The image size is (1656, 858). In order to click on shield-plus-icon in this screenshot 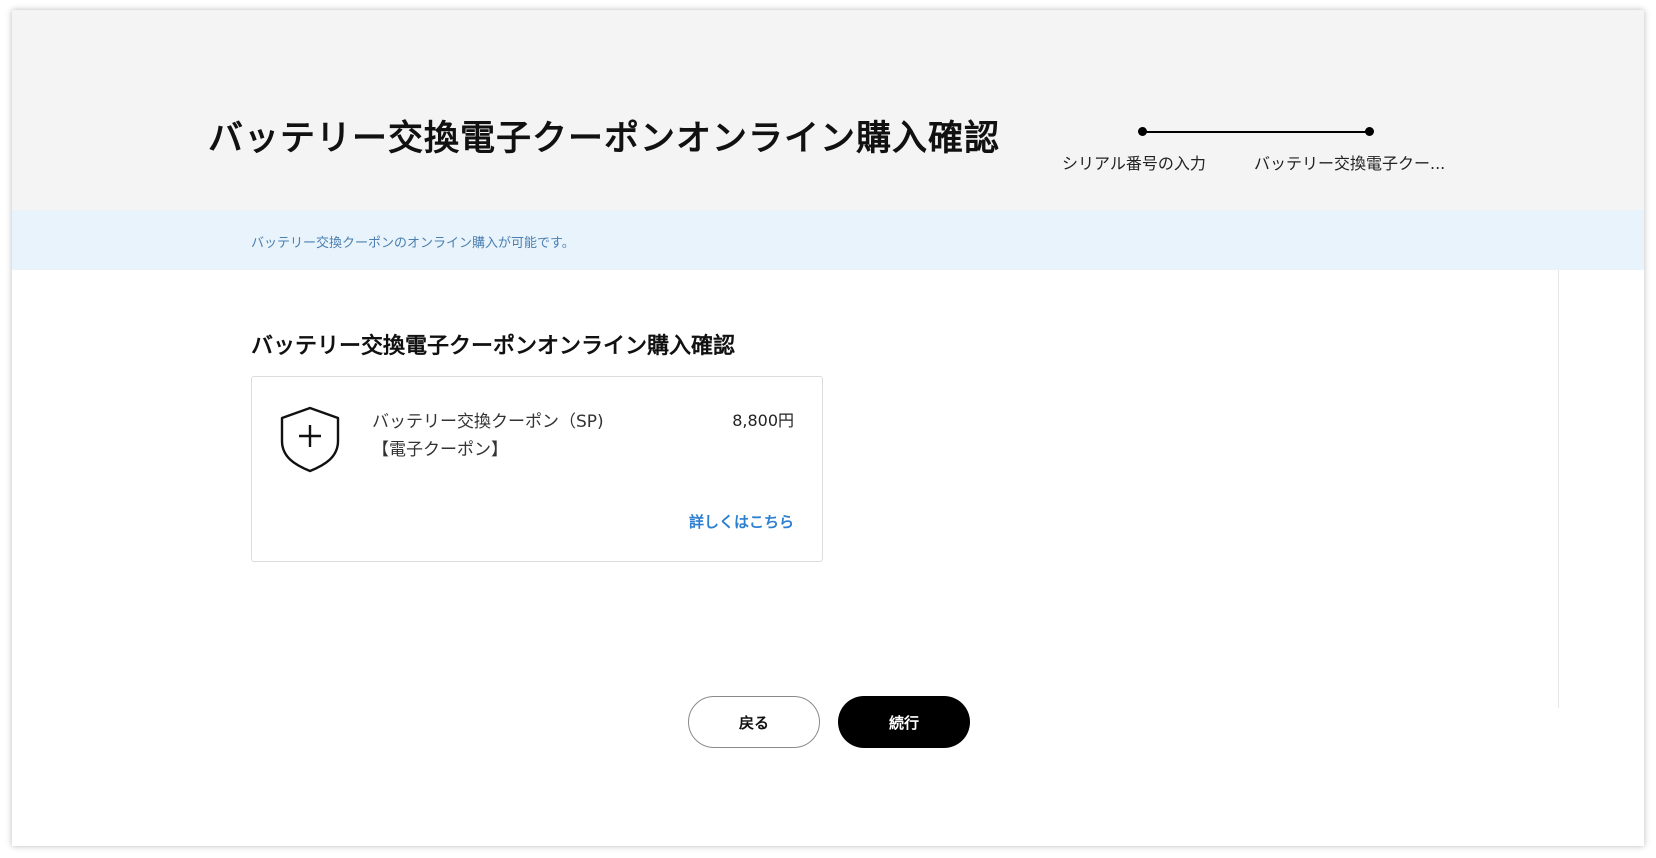, I will do `click(310, 439)`.